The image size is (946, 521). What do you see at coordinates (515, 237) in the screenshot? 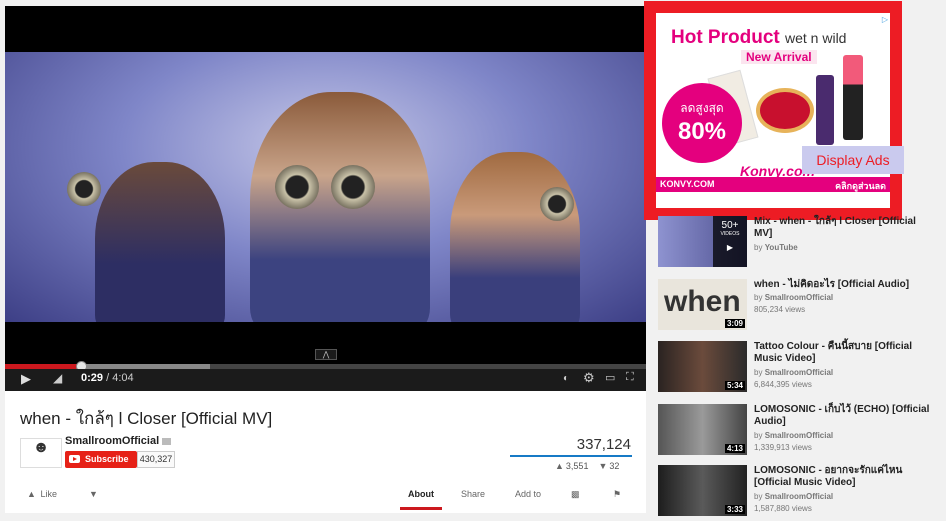
I see `video-person-right` at bounding box center [515, 237].